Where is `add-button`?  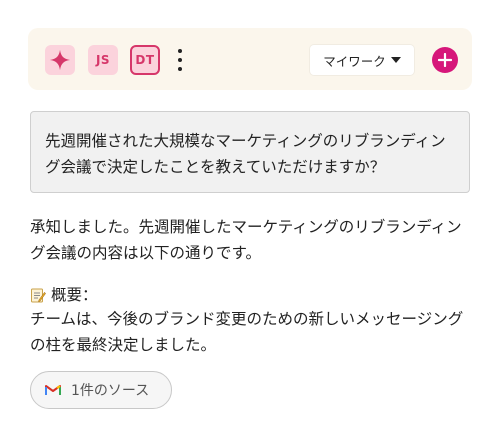
add-button is located at coordinates (445, 60).